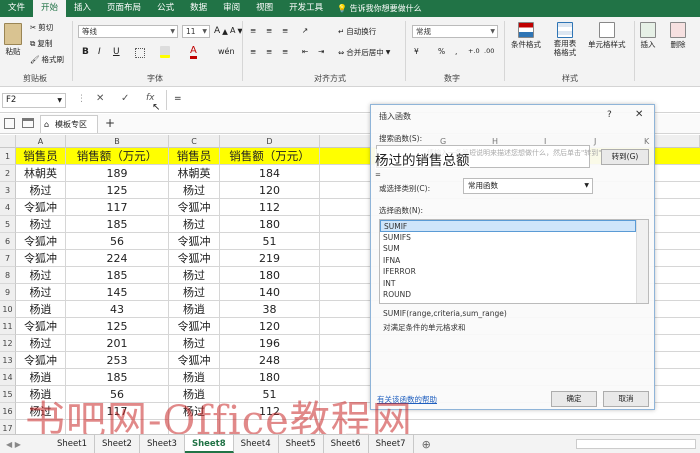 This screenshot has height=453, width=700. I want to click on function-item: SUMIFS, so click(508, 238).